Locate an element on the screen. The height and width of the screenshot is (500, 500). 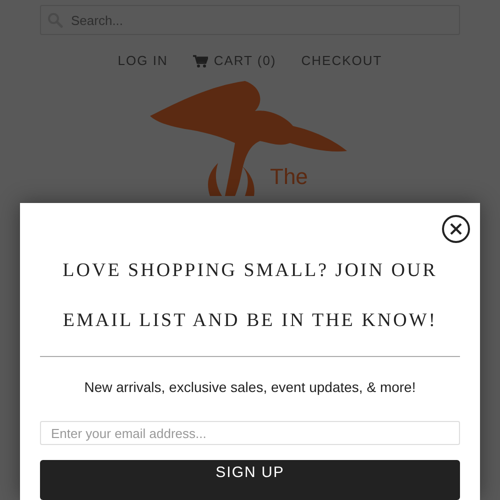
popup-heading: EMAIL LIST AND BE IN THE KNOW! is located at coordinates (250, 321).